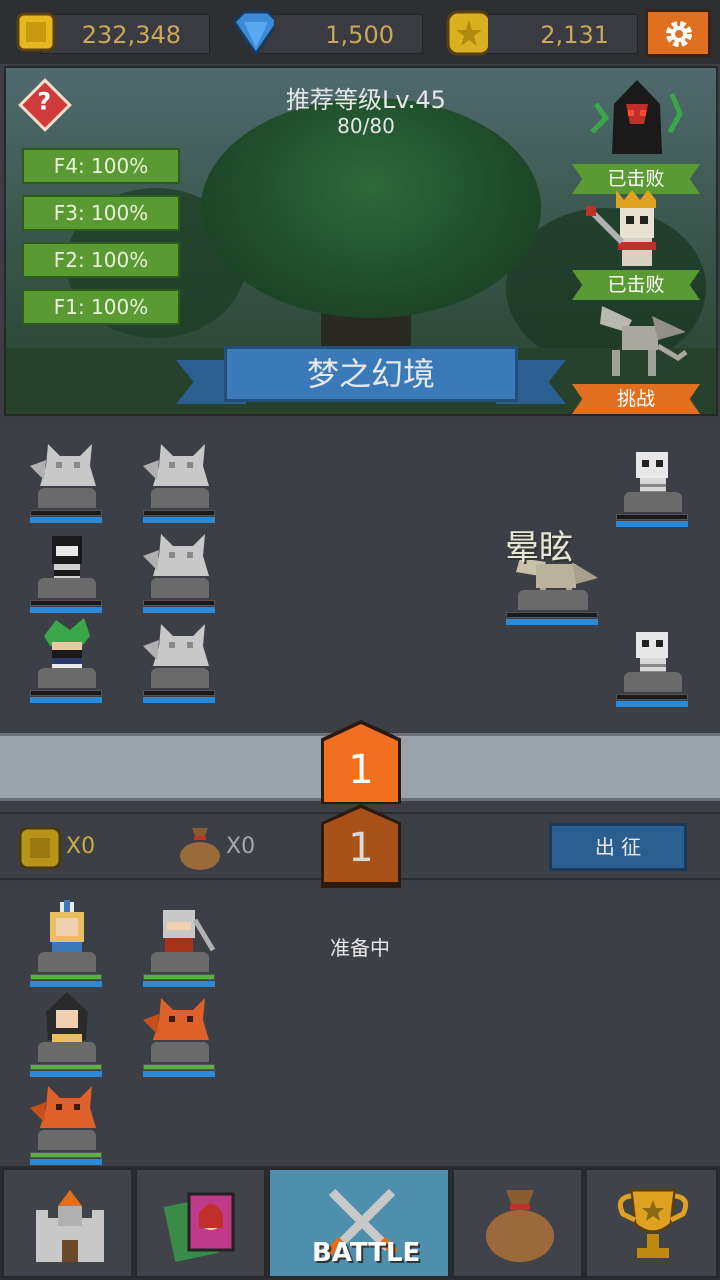  I want to click on trophy-icon, so click(653, 1223).